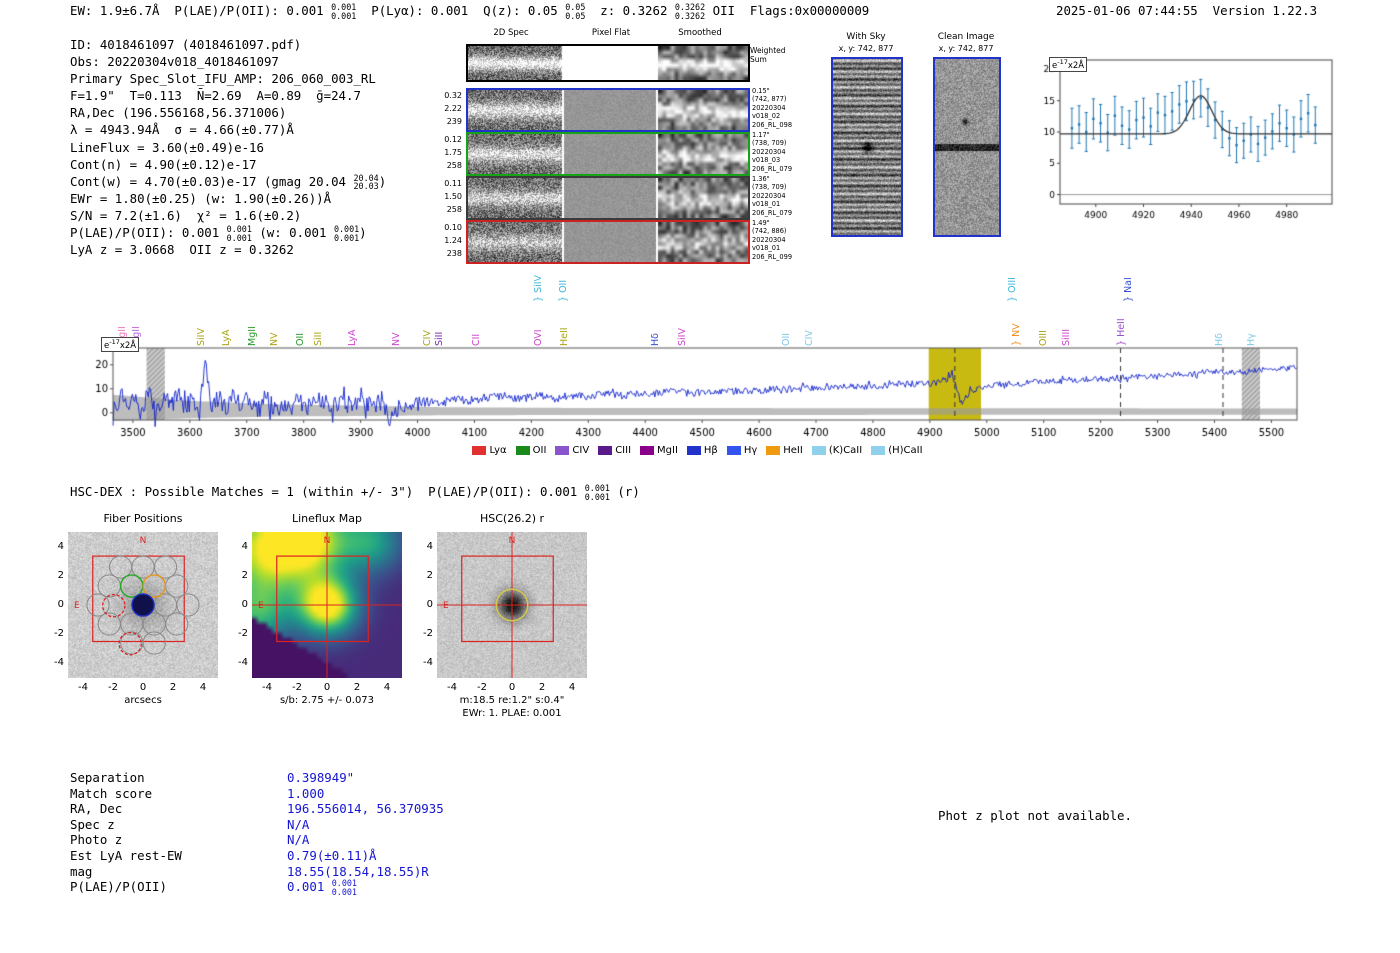 The height and width of the screenshot is (953, 1400). What do you see at coordinates (143, 687) in the screenshot?
I see `x-tick-label: 0` at bounding box center [143, 687].